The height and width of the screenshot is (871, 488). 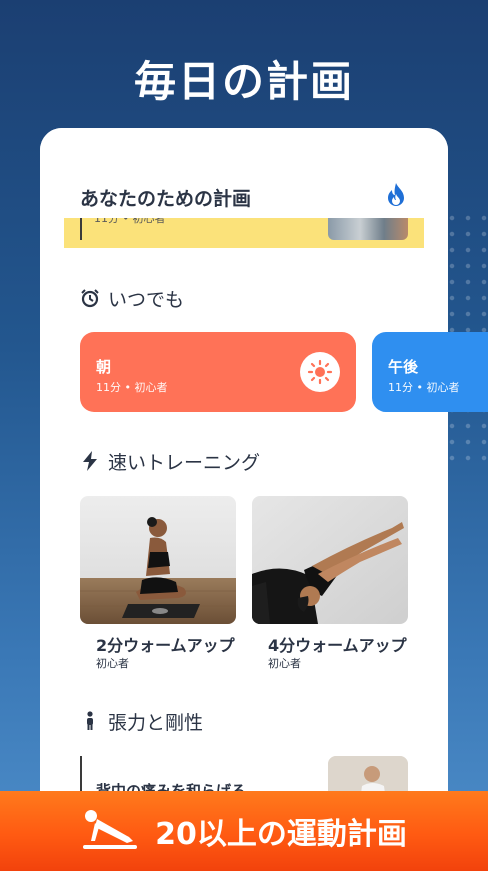 What do you see at coordinates (368, 229) in the screenshot?
I see `banner-thumbnail` at bounding box center [368, 229].